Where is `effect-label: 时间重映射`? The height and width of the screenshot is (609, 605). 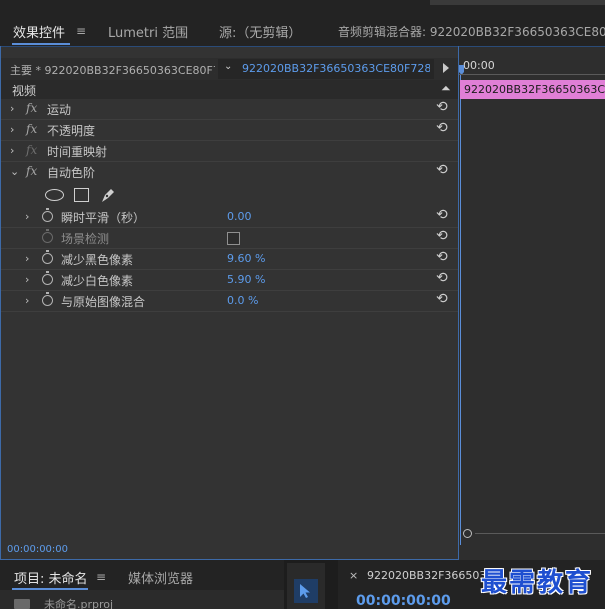 effect-label: 时间重映射 is located at coordinates (77, 152).